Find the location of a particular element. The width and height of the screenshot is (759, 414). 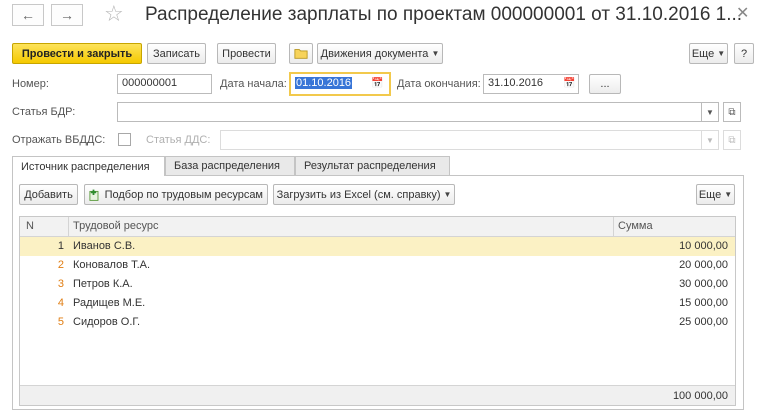

table-more-label: Еще is located at coordinates (710, 194).